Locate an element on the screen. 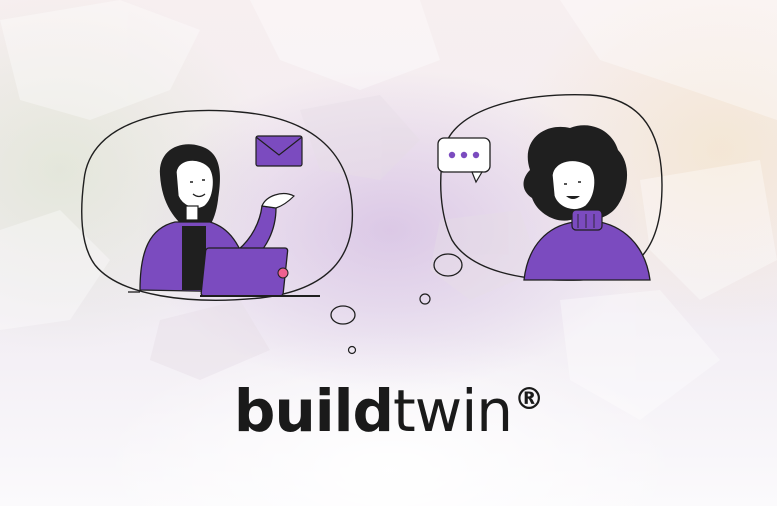  registered-mark: ® is located at coordinates (529, 399).